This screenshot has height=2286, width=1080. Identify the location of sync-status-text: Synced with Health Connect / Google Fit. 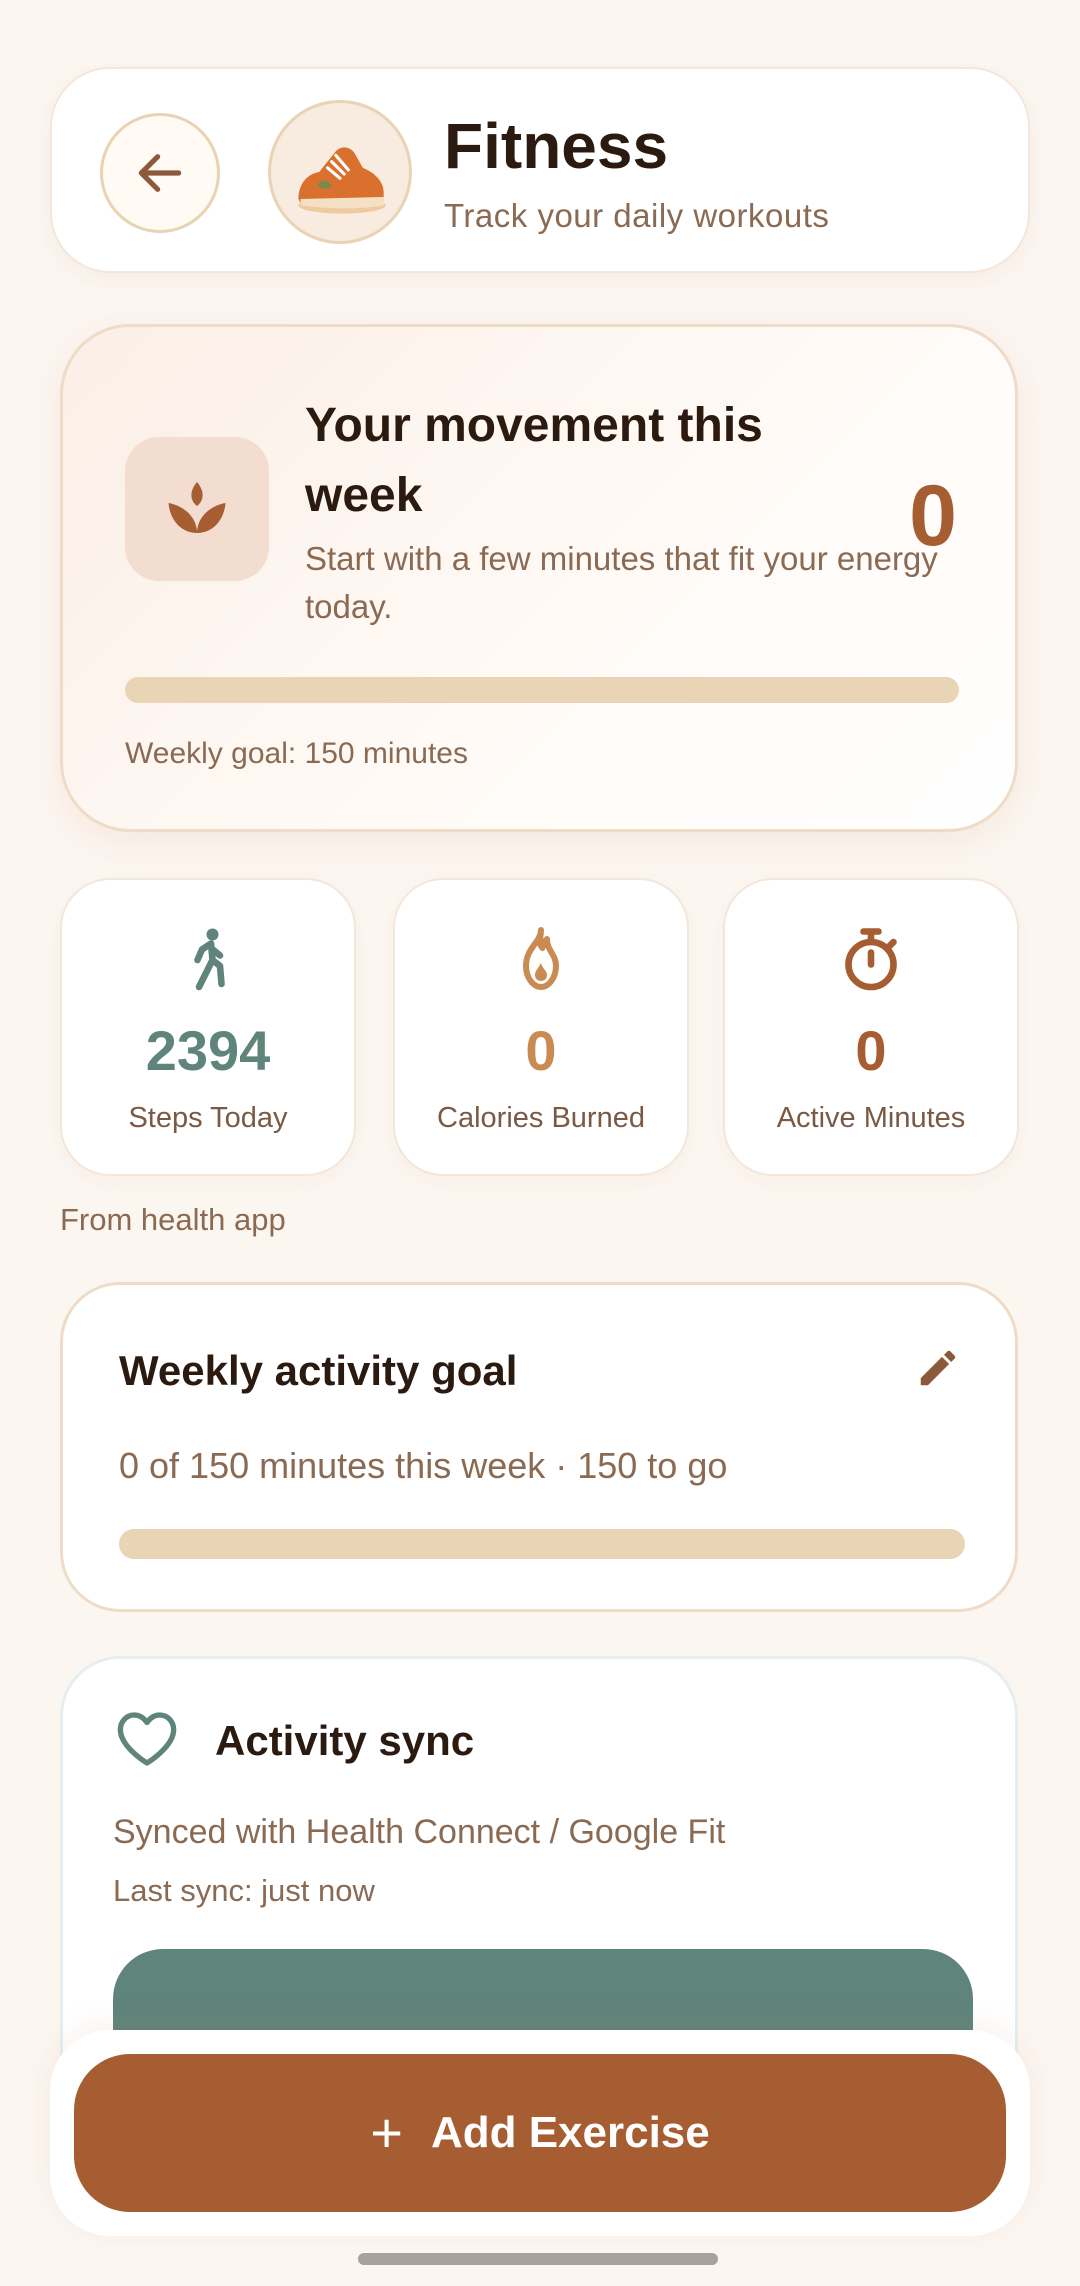
(419, 1832).